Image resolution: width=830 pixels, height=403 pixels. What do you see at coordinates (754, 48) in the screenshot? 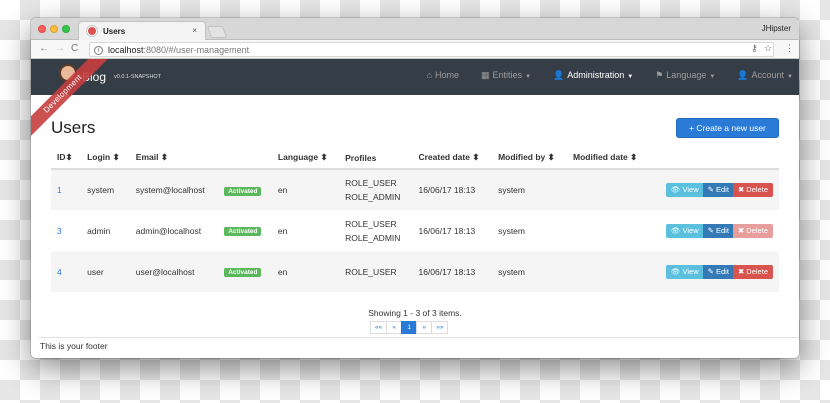
I see `key-icon: ⚷` at bounding box center [754, 48].